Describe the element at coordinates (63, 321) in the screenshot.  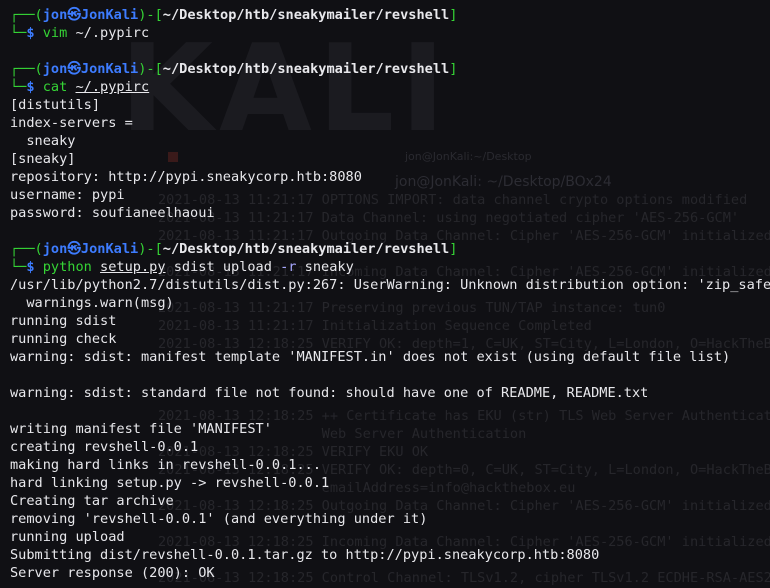
I see `output-line: running sdist` at that location.